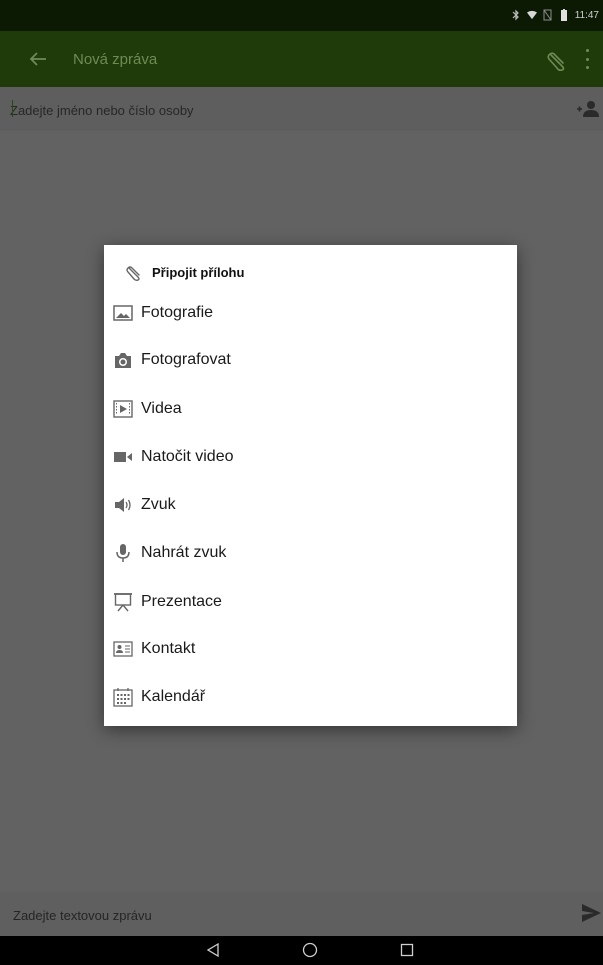 Image resolution: width=603 pixels, height=965 pixels. Describe the element at coordinates (123, 313) in the screenshot. I see `image-icon` at that location.